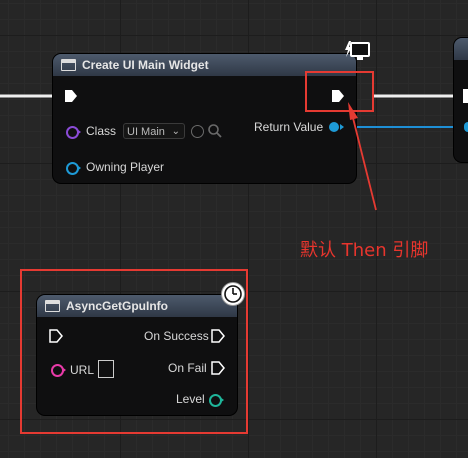 The height and width of the screenshot is (458, 468). What do you see at coordinates (175, 131) in the screenshot?
I see `chevron-down-icon: ⌄` at bounding box center [175, 131].